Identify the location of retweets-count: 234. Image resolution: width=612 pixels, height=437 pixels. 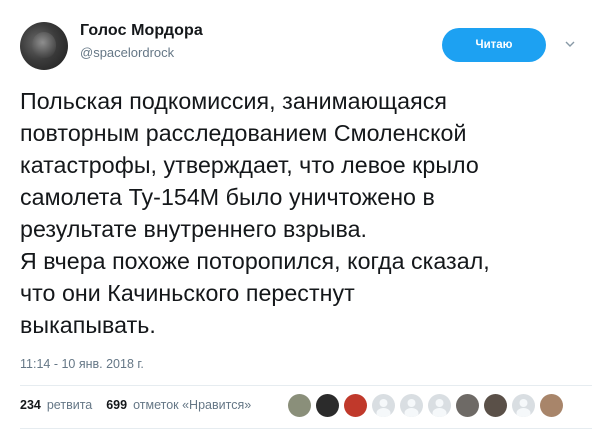
(30, 405).